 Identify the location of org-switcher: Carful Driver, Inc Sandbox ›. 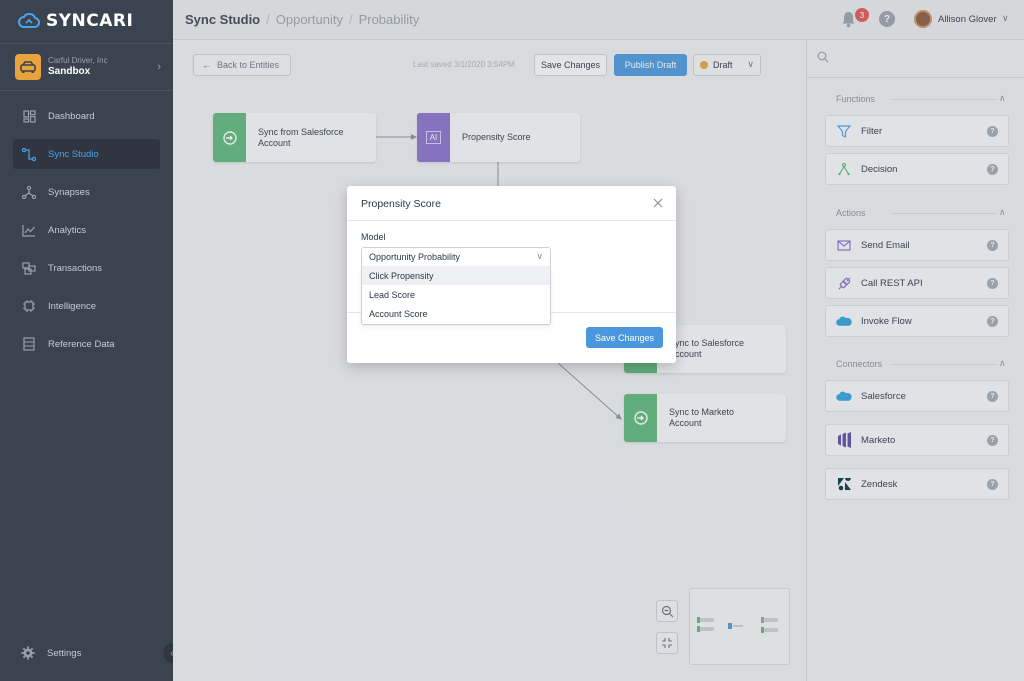
(86, 67).